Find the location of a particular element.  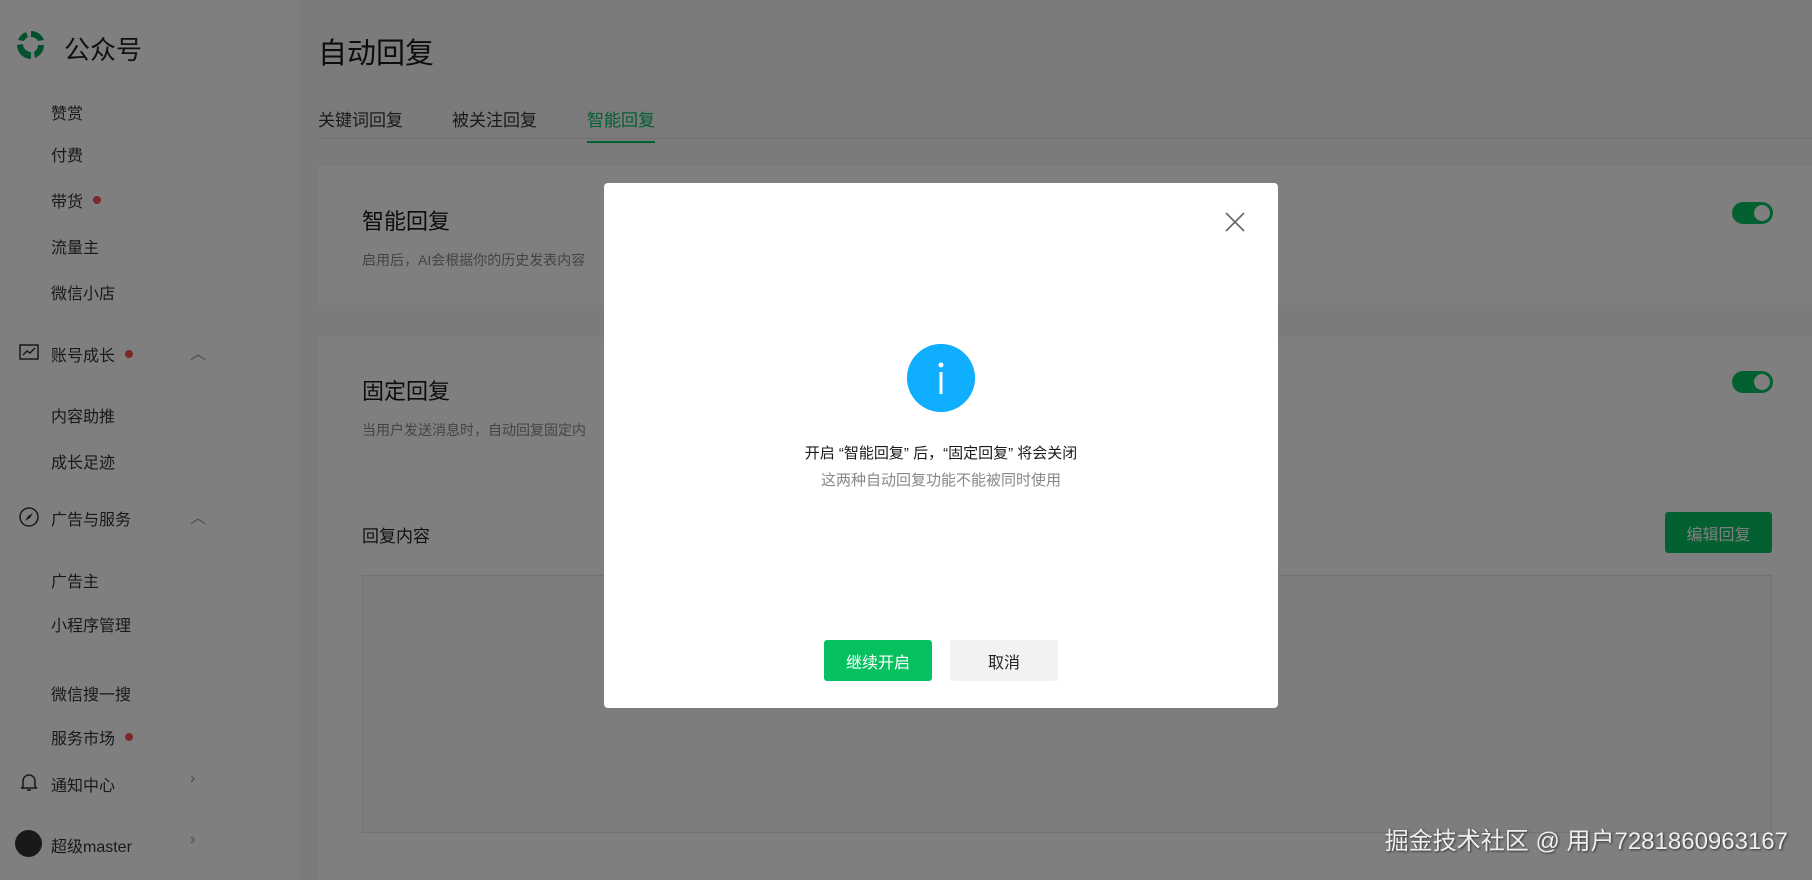

watermark: 掘金技术社区 @ 用户7281860963167 is located at coordinates (1586, 841).